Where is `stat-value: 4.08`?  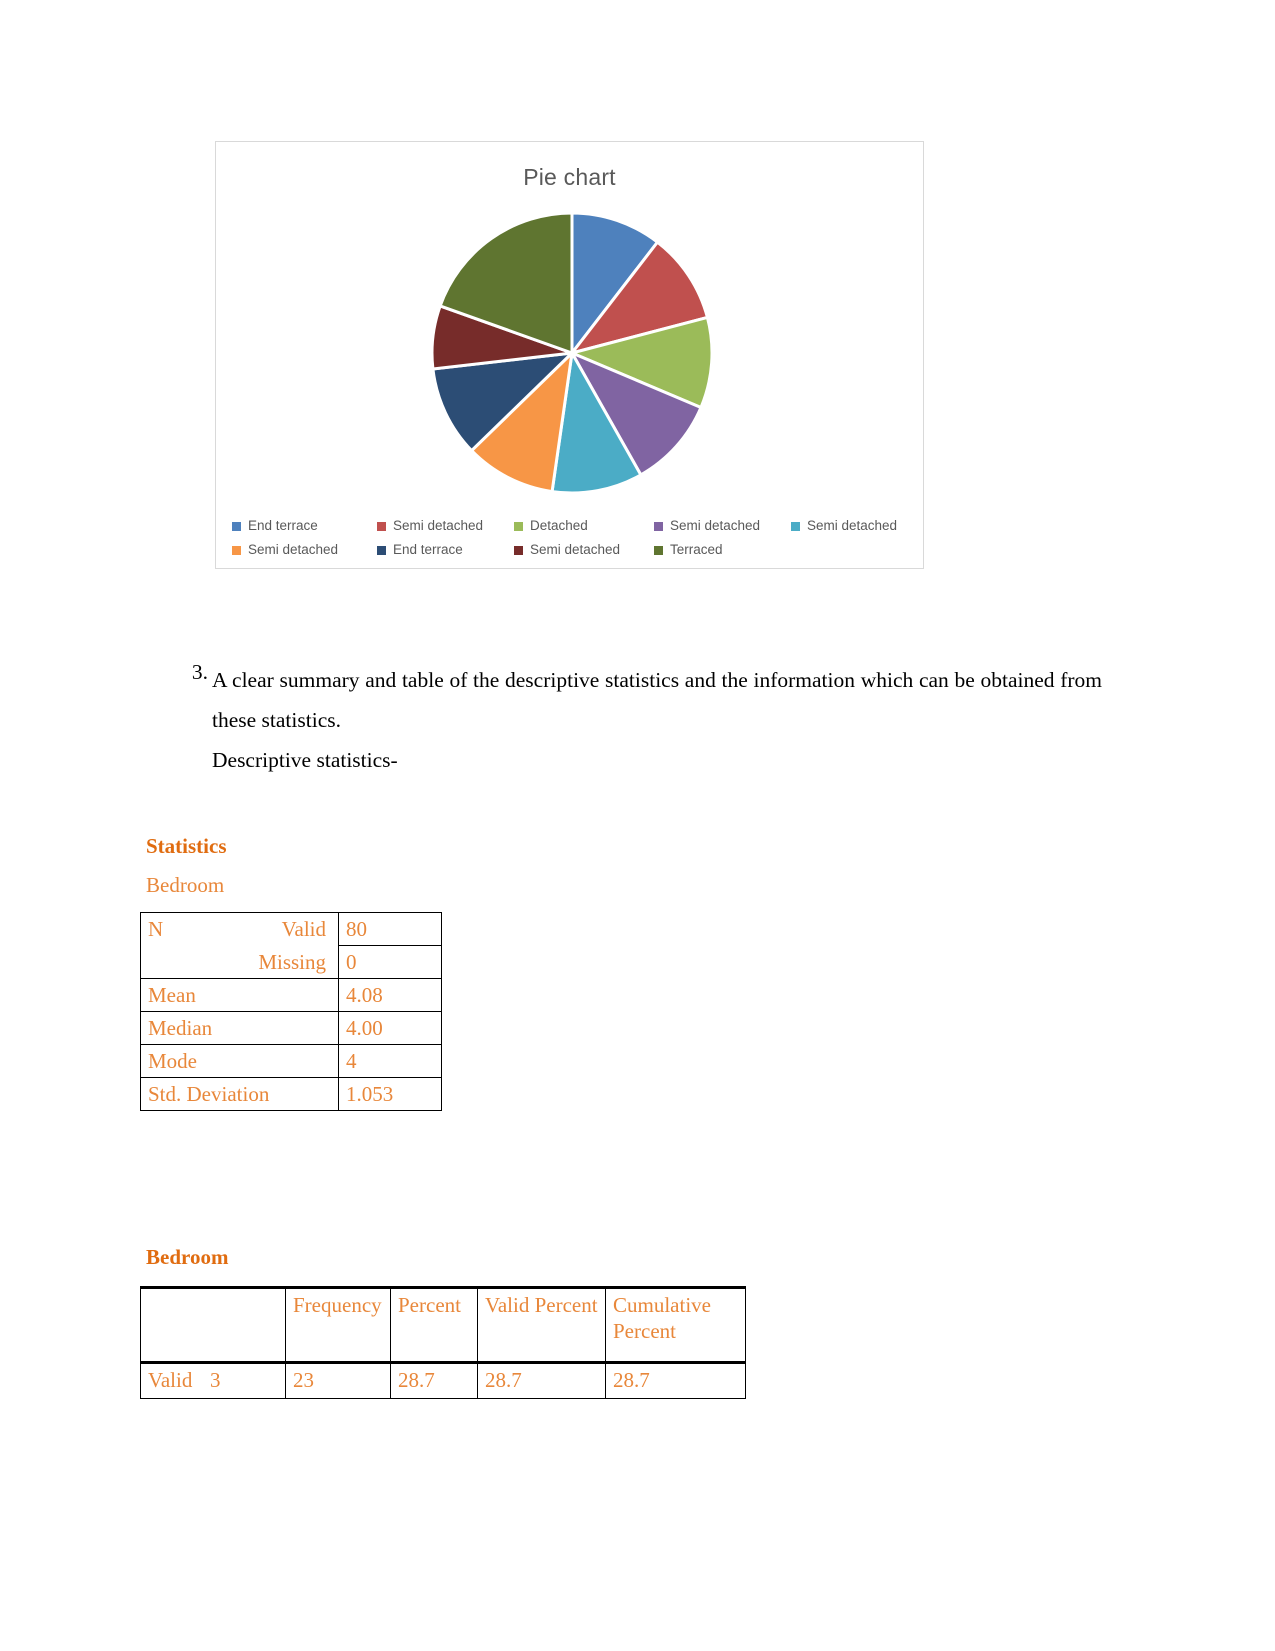
stat-value: 4.08 is located at coordinates (390, 995).